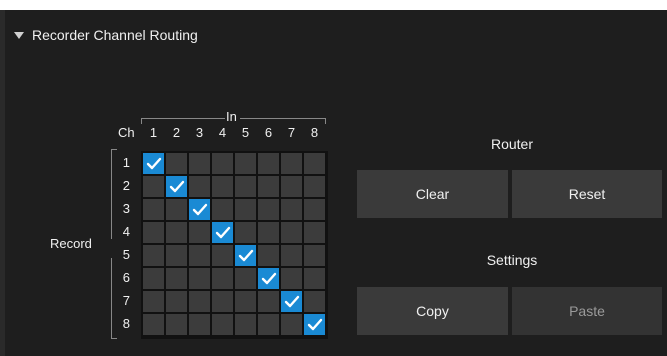 The width and height of the screenshot is (667, 356). I want to click on section-title: Recorder Channel Routing, so click(115, 35).